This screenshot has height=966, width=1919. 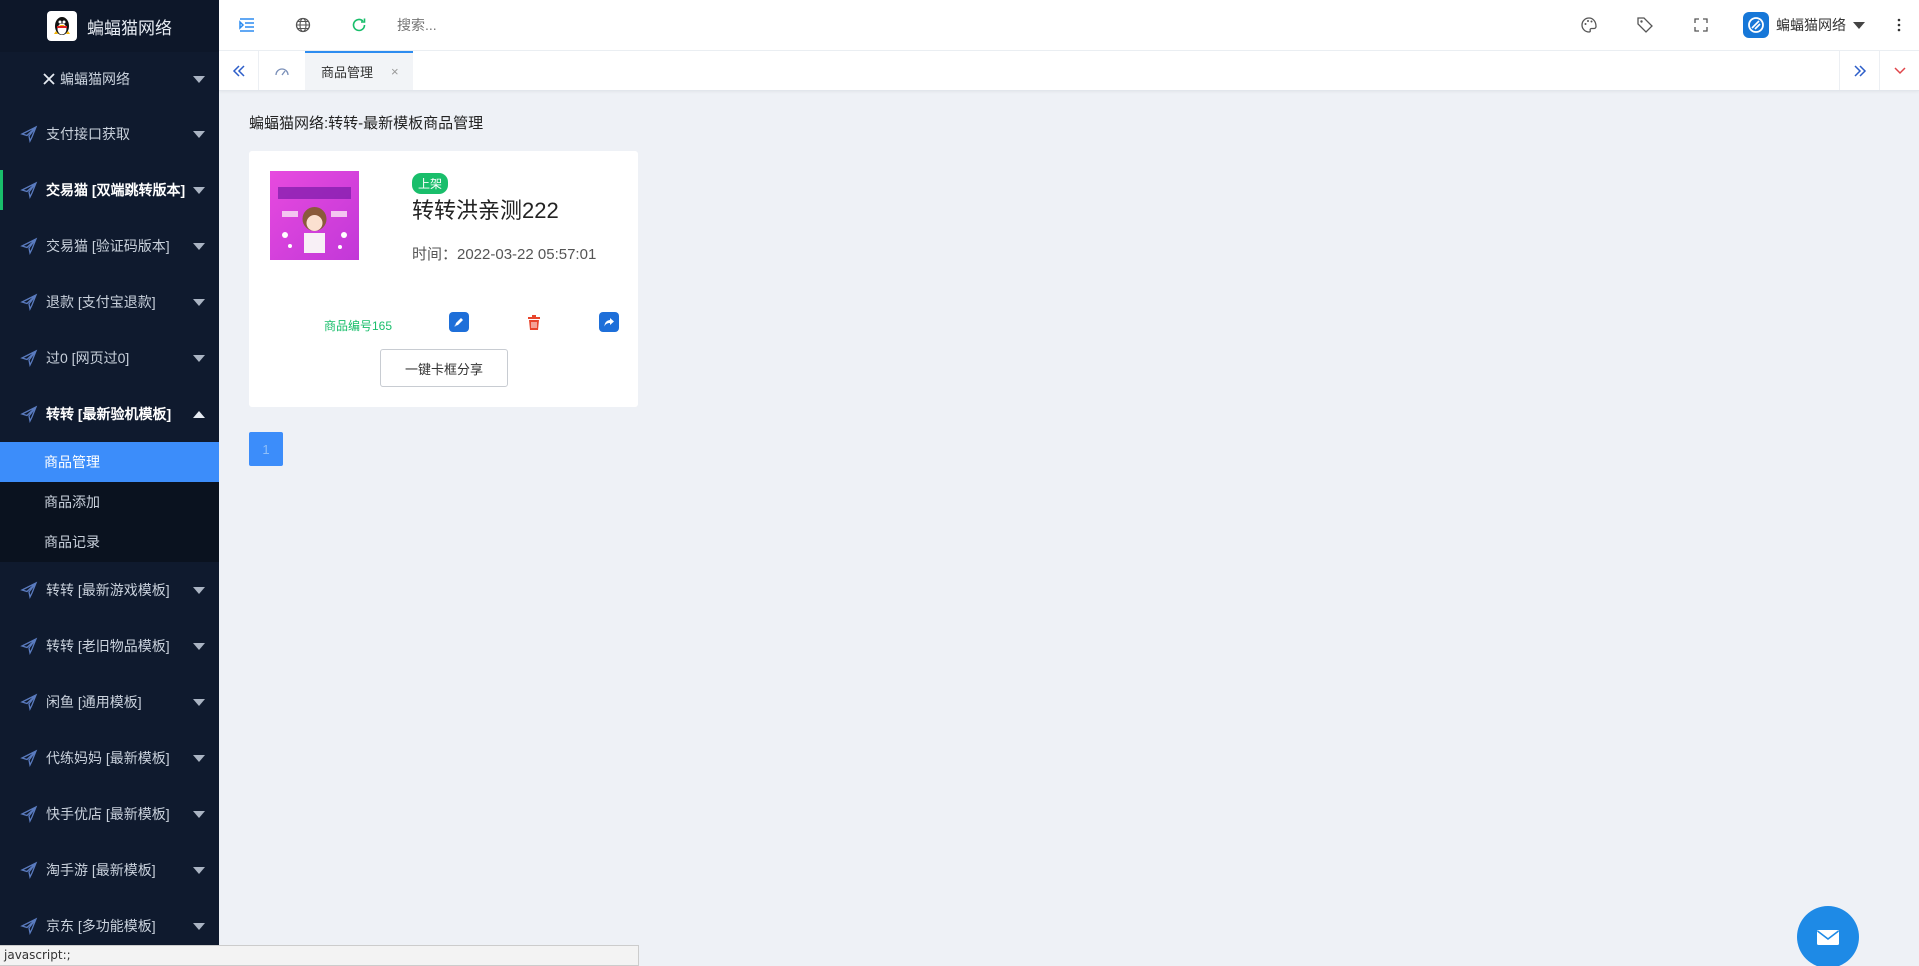 What do you see at coordinates (266, 449) in the screenshot?
I see `pagination-page-1: 1` at bounding box center [266, 449].